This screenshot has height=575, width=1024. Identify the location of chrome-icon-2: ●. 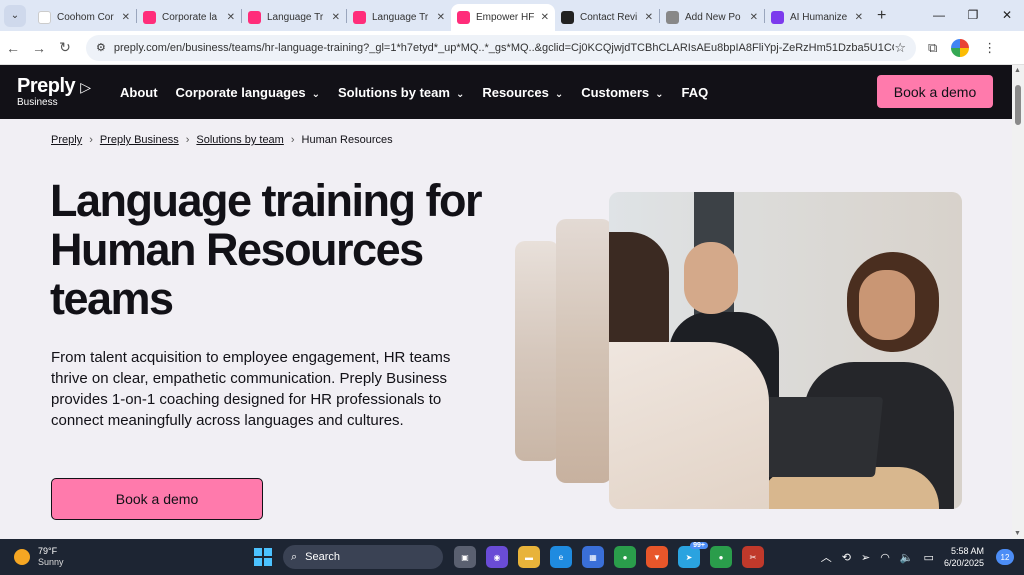
(721, 557).